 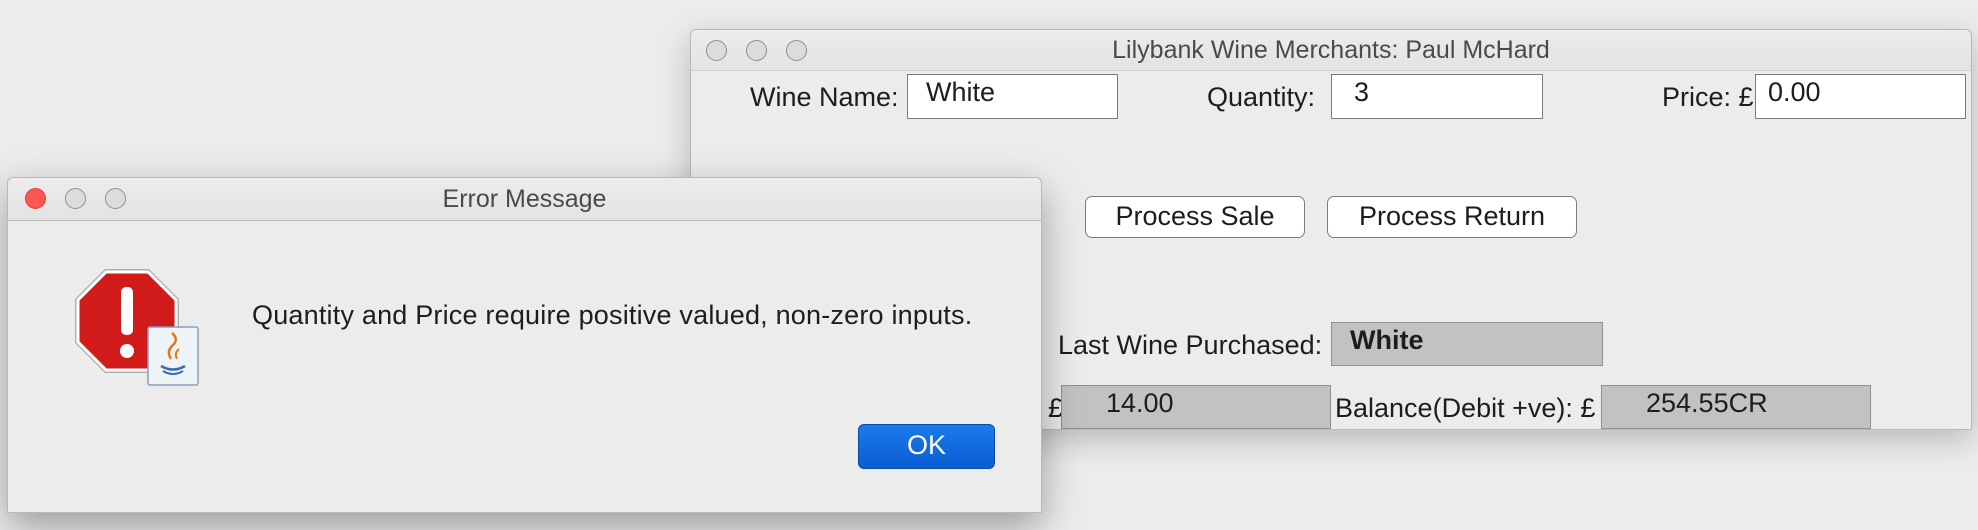 What do you see at coordinates (1012, 96) in the screenshot?
I see `wine-name-input: White` at bounding box center [1012, 96].